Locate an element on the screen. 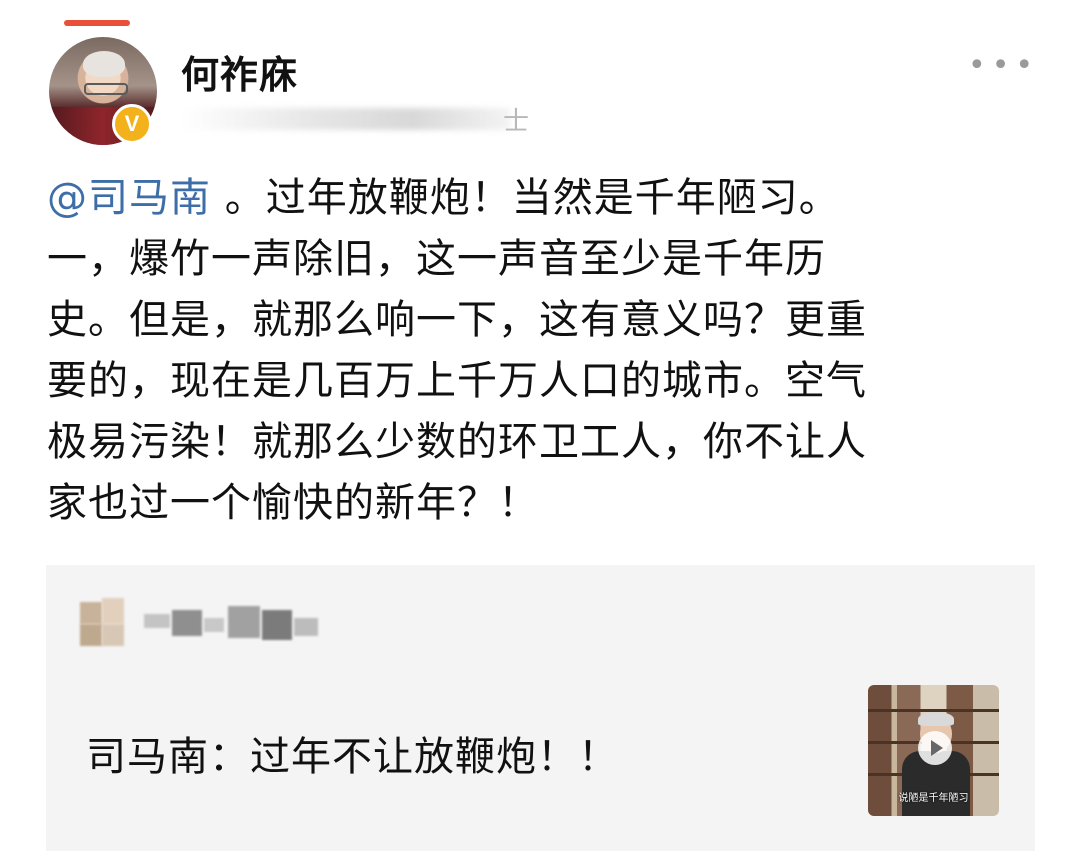 This screenshot has width=1080, height=851. post-line: 家也过一个愉快的新年？！ is located at coordinates (293, 503).